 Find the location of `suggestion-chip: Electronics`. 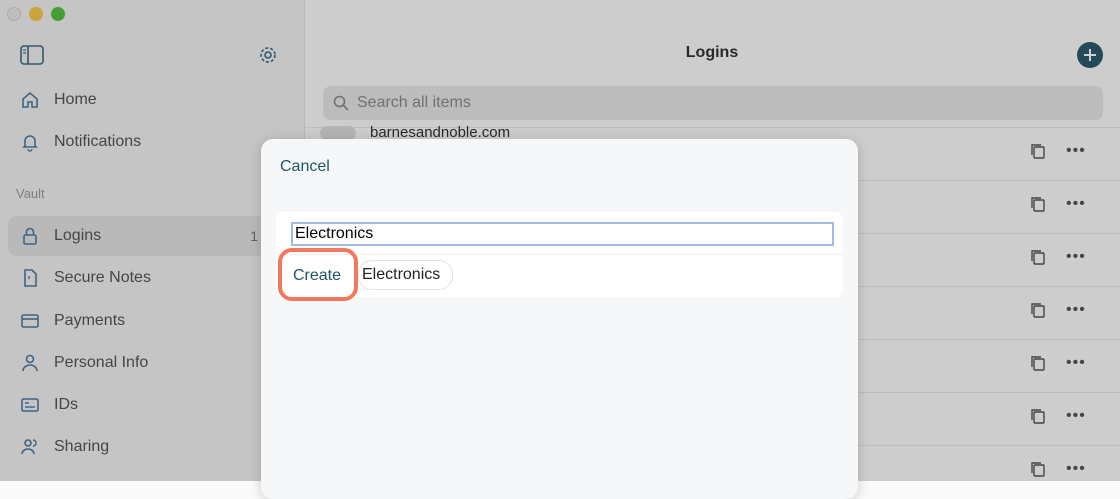

suggestion-chip: Electronics is located at coordinates (406, 275).